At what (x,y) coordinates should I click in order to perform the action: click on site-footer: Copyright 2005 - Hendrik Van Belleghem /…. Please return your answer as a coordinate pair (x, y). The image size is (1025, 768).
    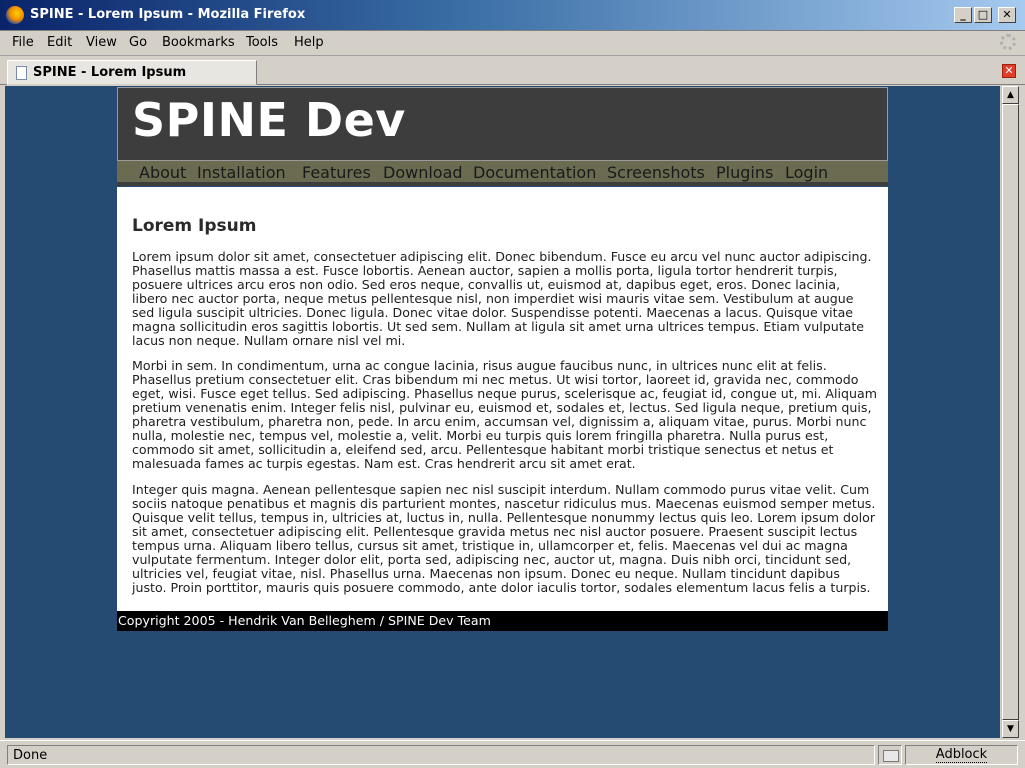
    Looking at the image, I should click on (502, 621).